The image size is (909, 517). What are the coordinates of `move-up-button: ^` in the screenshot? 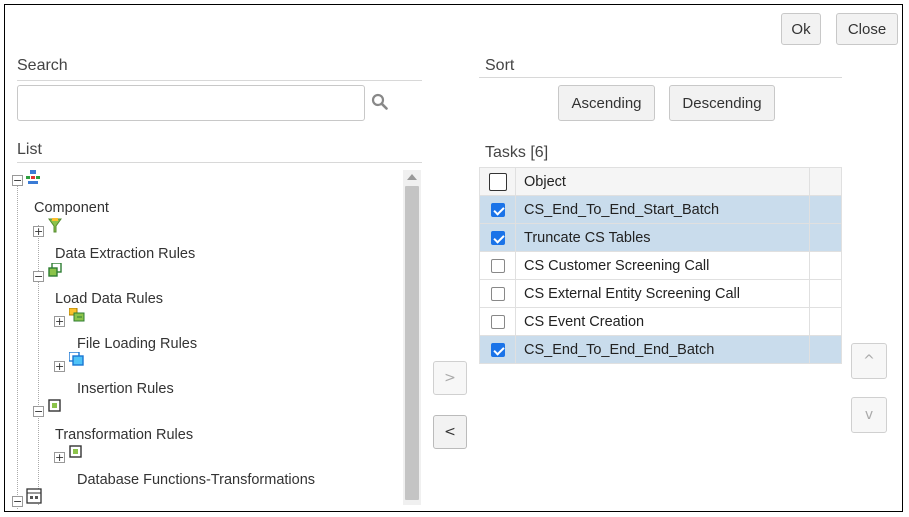 It's located at (869, 361).